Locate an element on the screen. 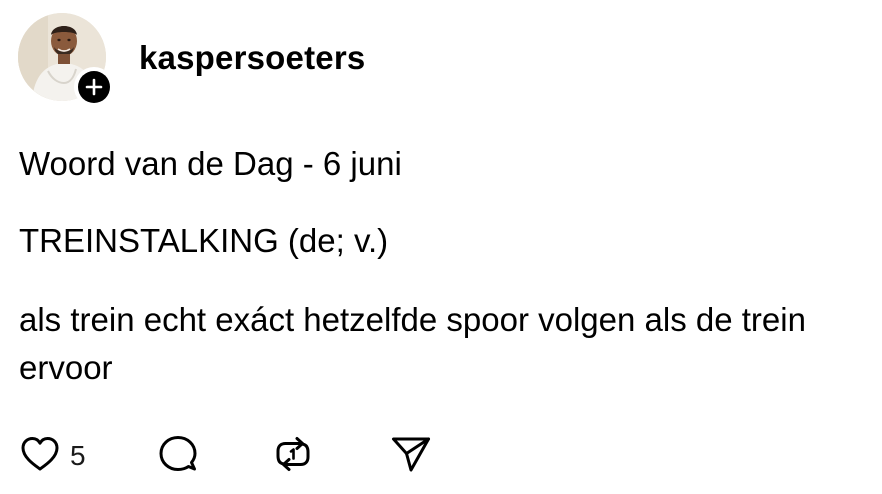 This screenshot has width=882, height=494. repost-arrows-icon is located at coordinates (293, 456).